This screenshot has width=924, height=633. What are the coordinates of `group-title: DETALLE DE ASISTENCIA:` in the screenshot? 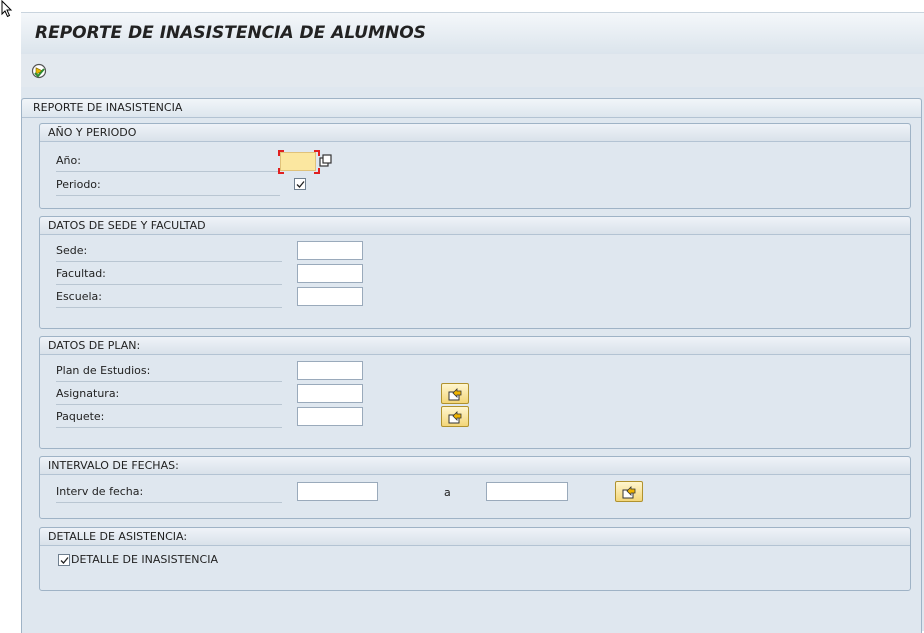 It's located at (475, 537).